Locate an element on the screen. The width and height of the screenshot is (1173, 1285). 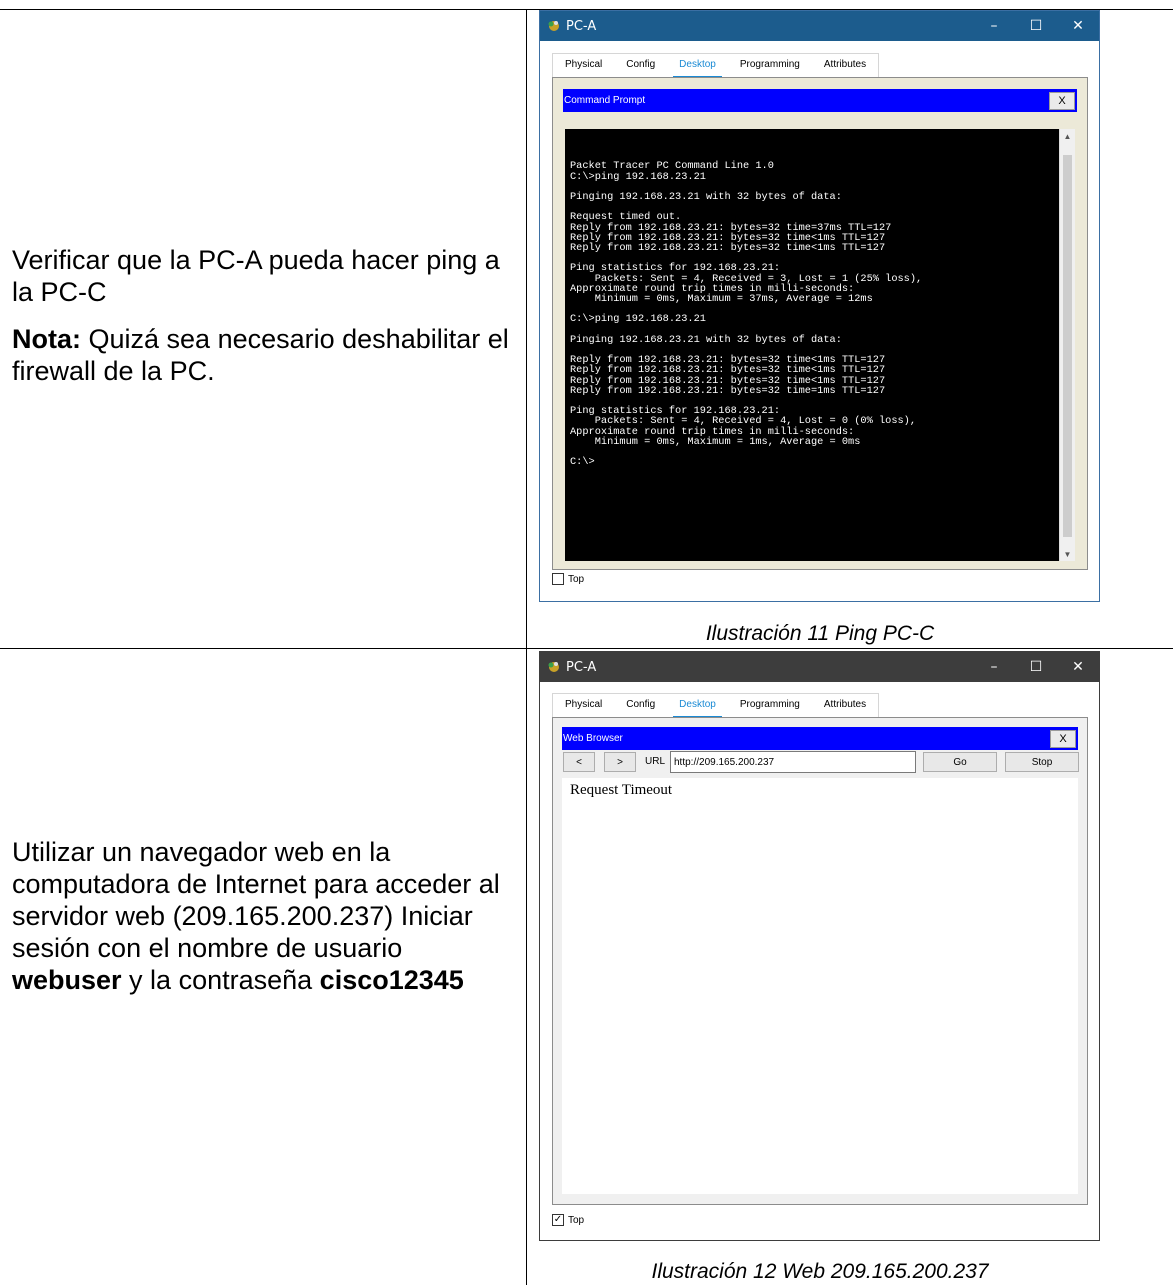
top-checkbox: ✓ Top is located at coordinates (568, 1220).